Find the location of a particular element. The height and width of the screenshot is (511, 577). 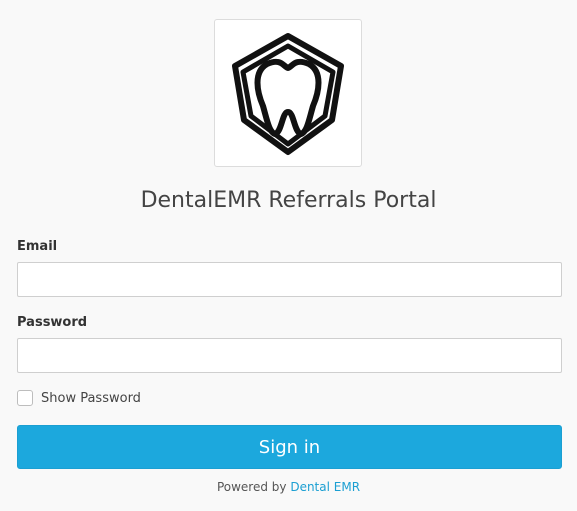

password-label: Password is located at coordinates (52, 322).